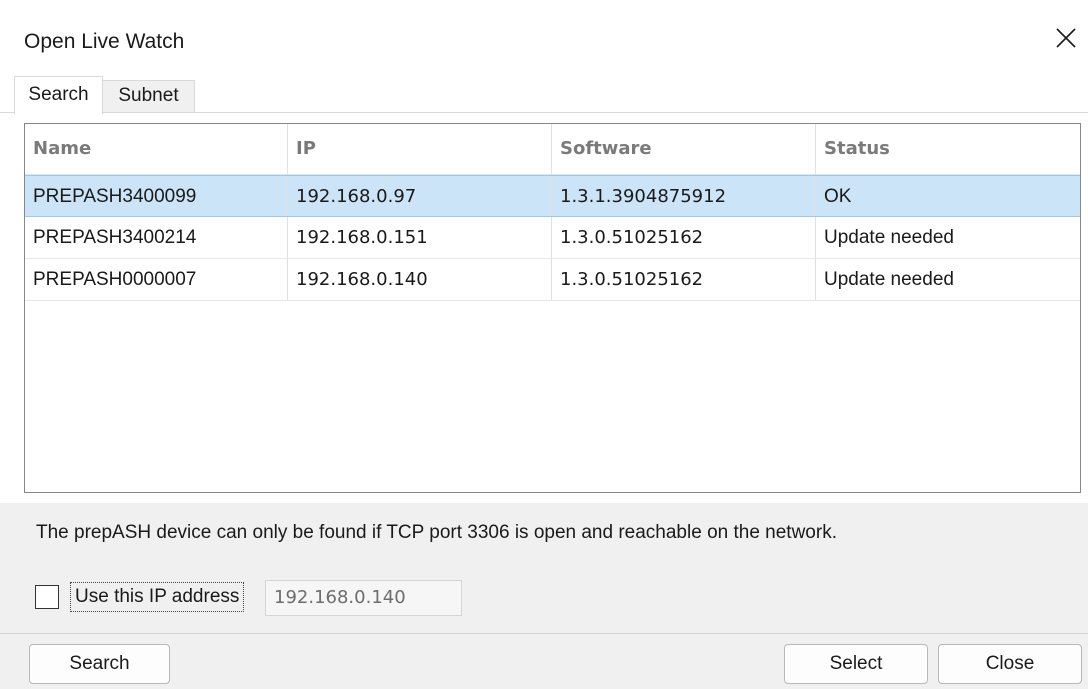 This screenshot has height=689, width=1088. I want to click on window-title: Open Live Watch, so click(104, 41).